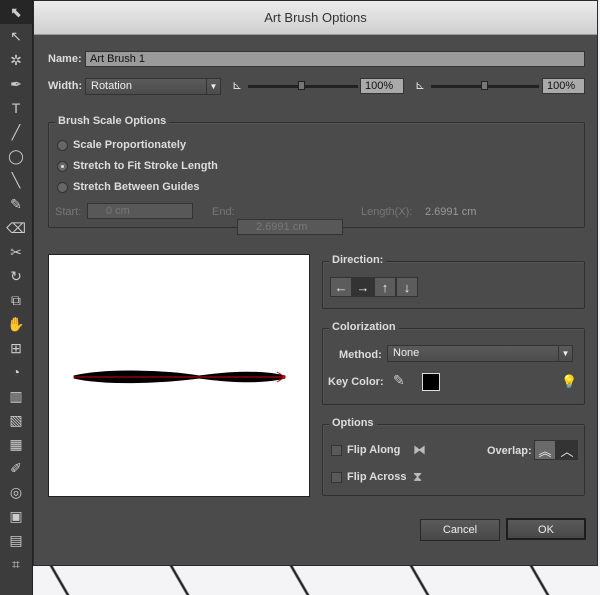 The height and width of the screenshot is (595, 600). I want to click on flip-along-checkbox: Flip Along, so click(365, 450).